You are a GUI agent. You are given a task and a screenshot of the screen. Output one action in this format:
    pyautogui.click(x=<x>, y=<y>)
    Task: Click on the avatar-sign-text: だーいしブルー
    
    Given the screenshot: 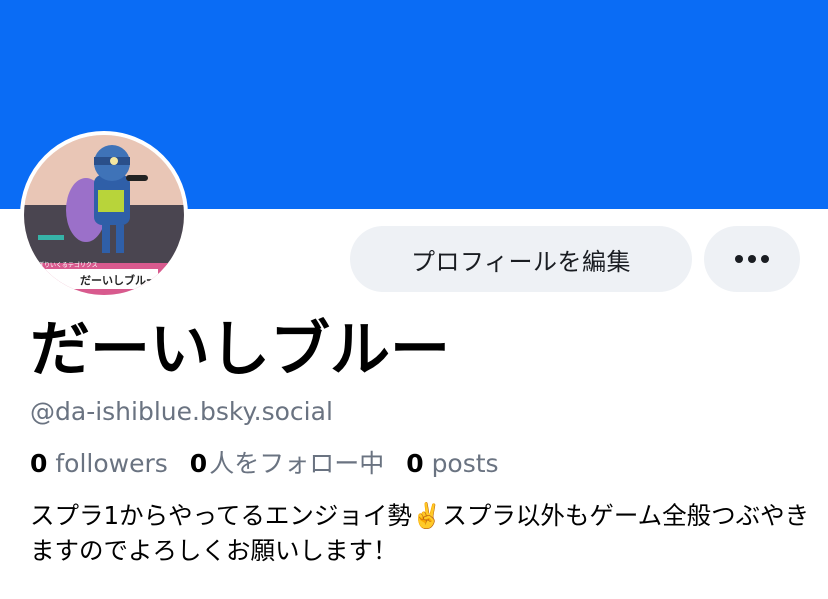 What is the action you would take?
    pyautogui.click(x=118, y=280)
    